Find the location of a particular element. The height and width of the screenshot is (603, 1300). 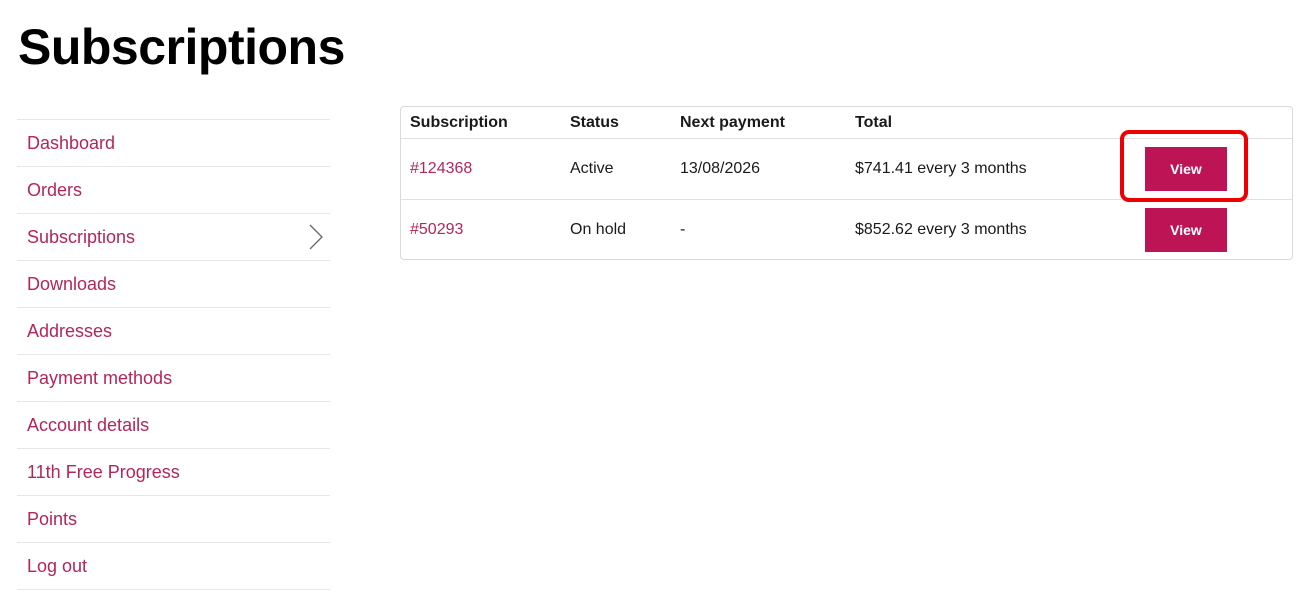

page-title: Subscriptions is located at coordinates (181, 47).